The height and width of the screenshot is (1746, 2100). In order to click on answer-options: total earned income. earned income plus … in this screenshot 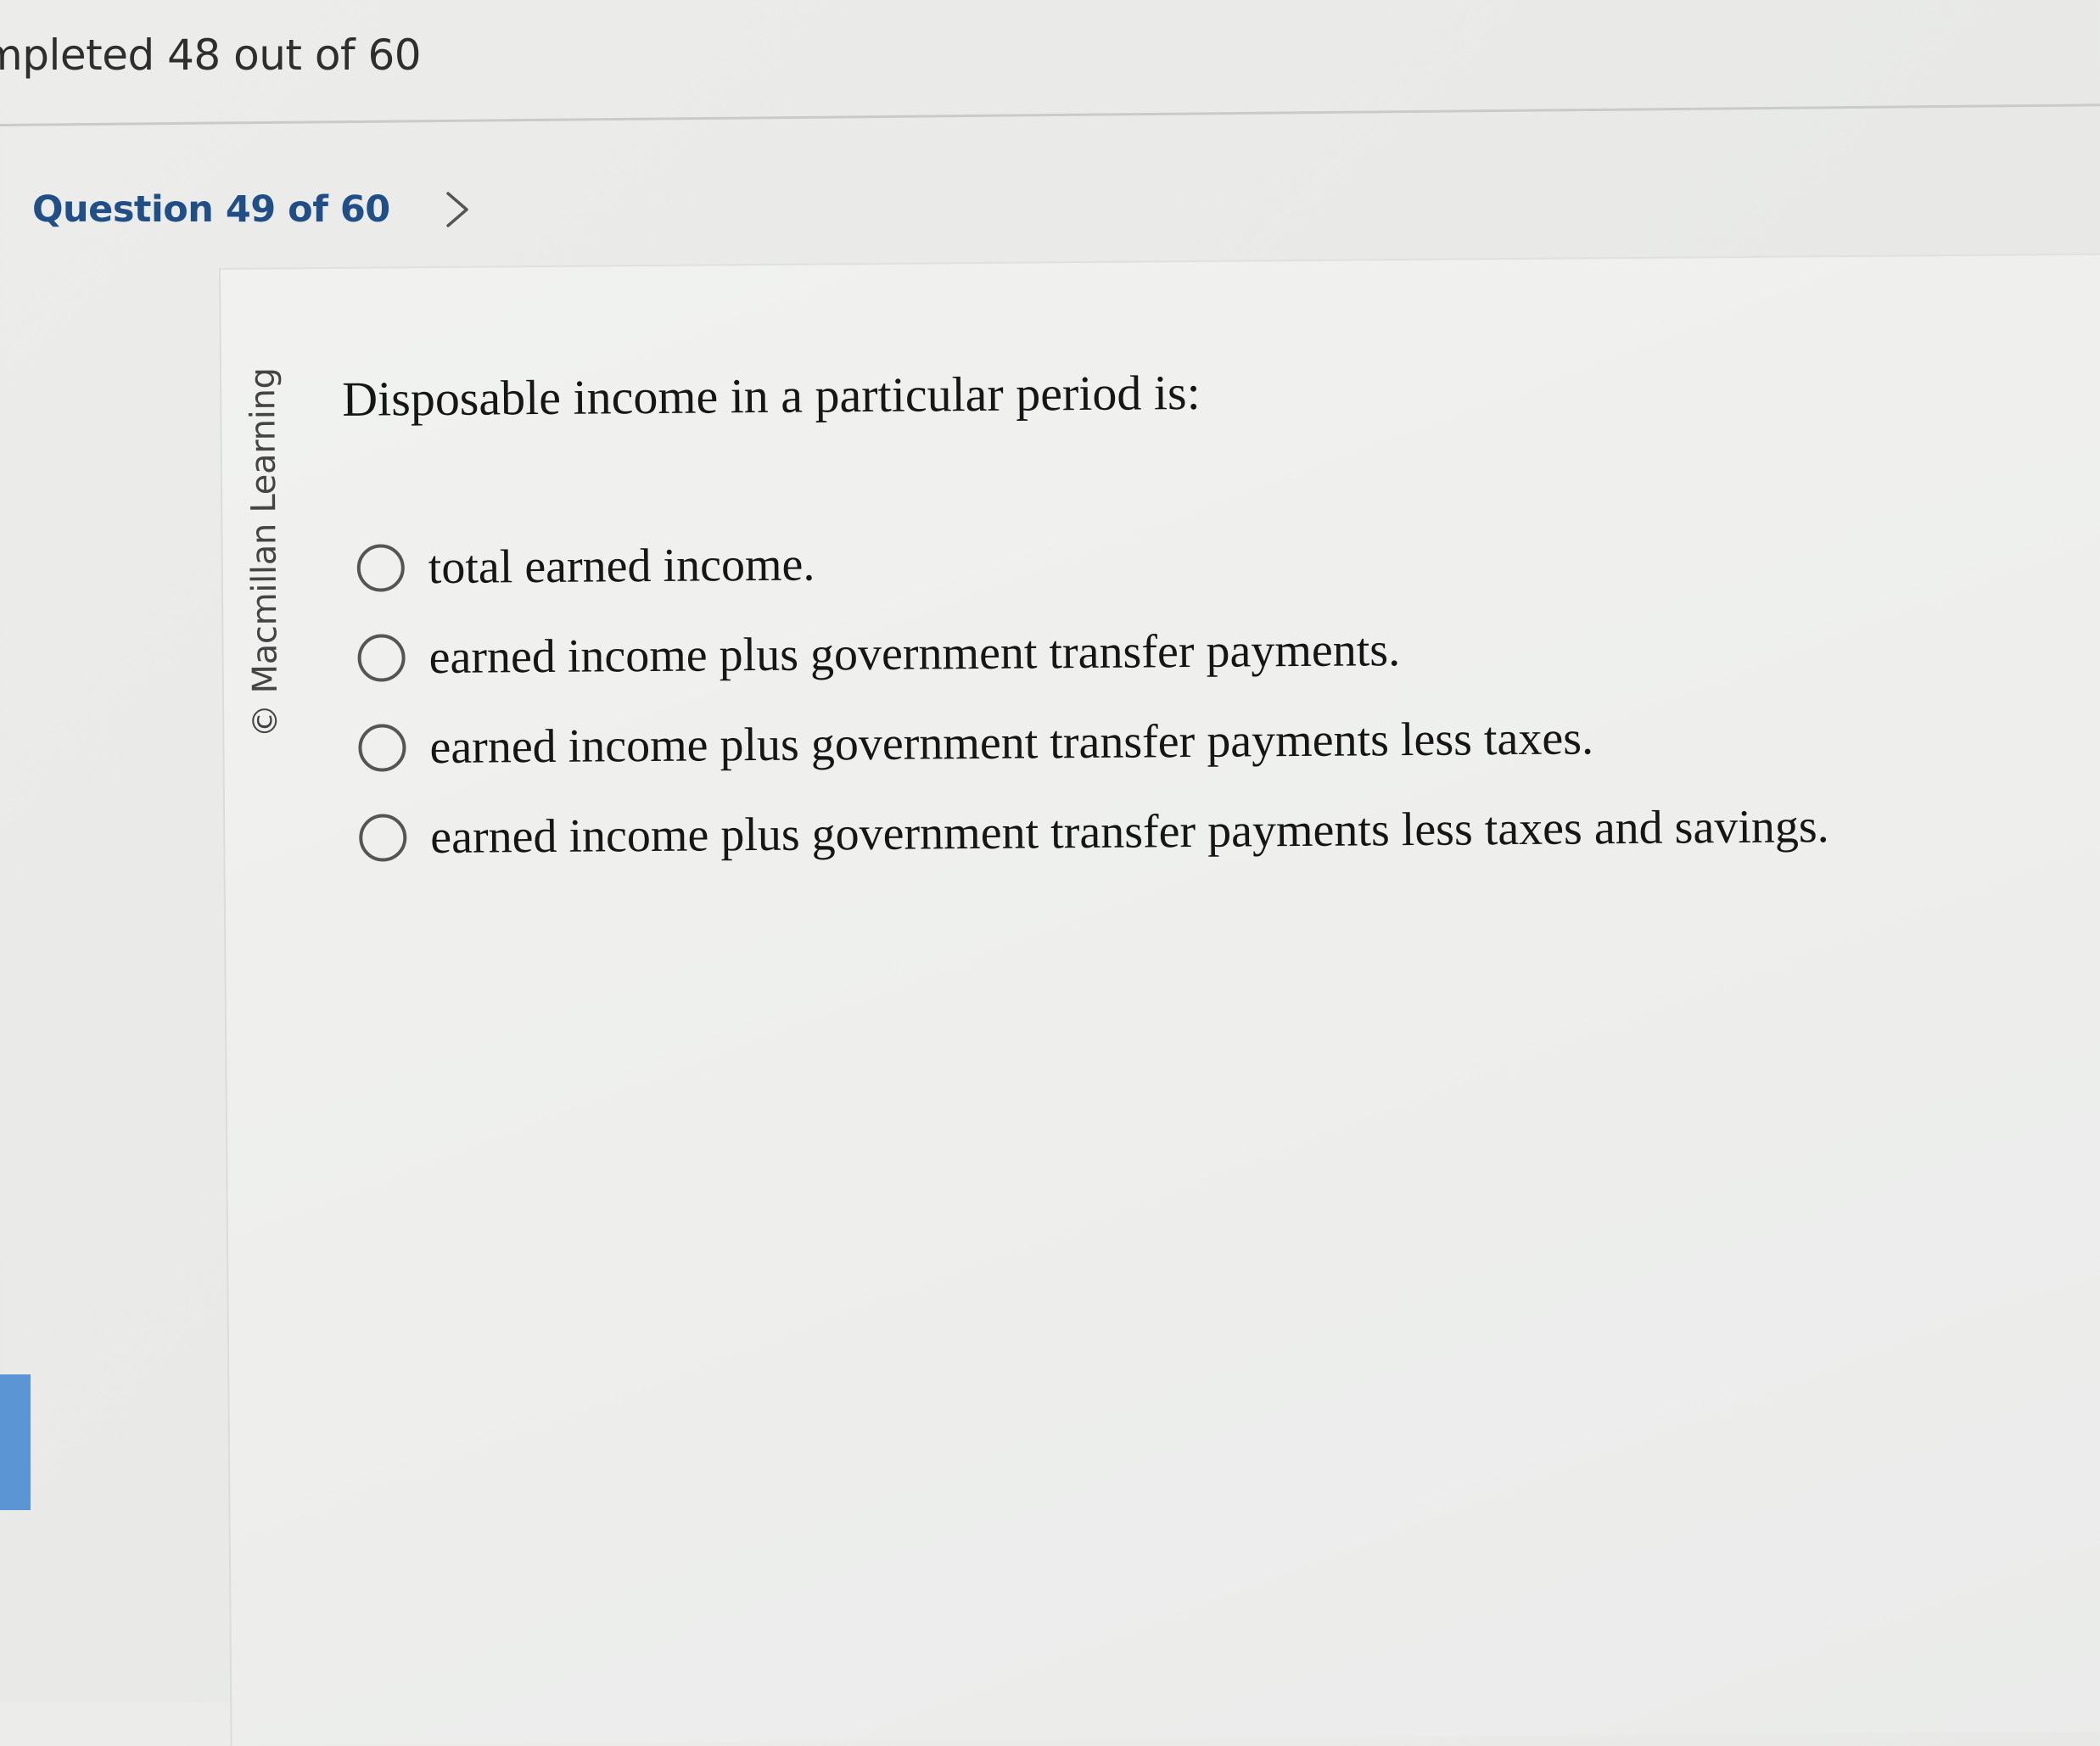, I will do `click(1092, 697)`.